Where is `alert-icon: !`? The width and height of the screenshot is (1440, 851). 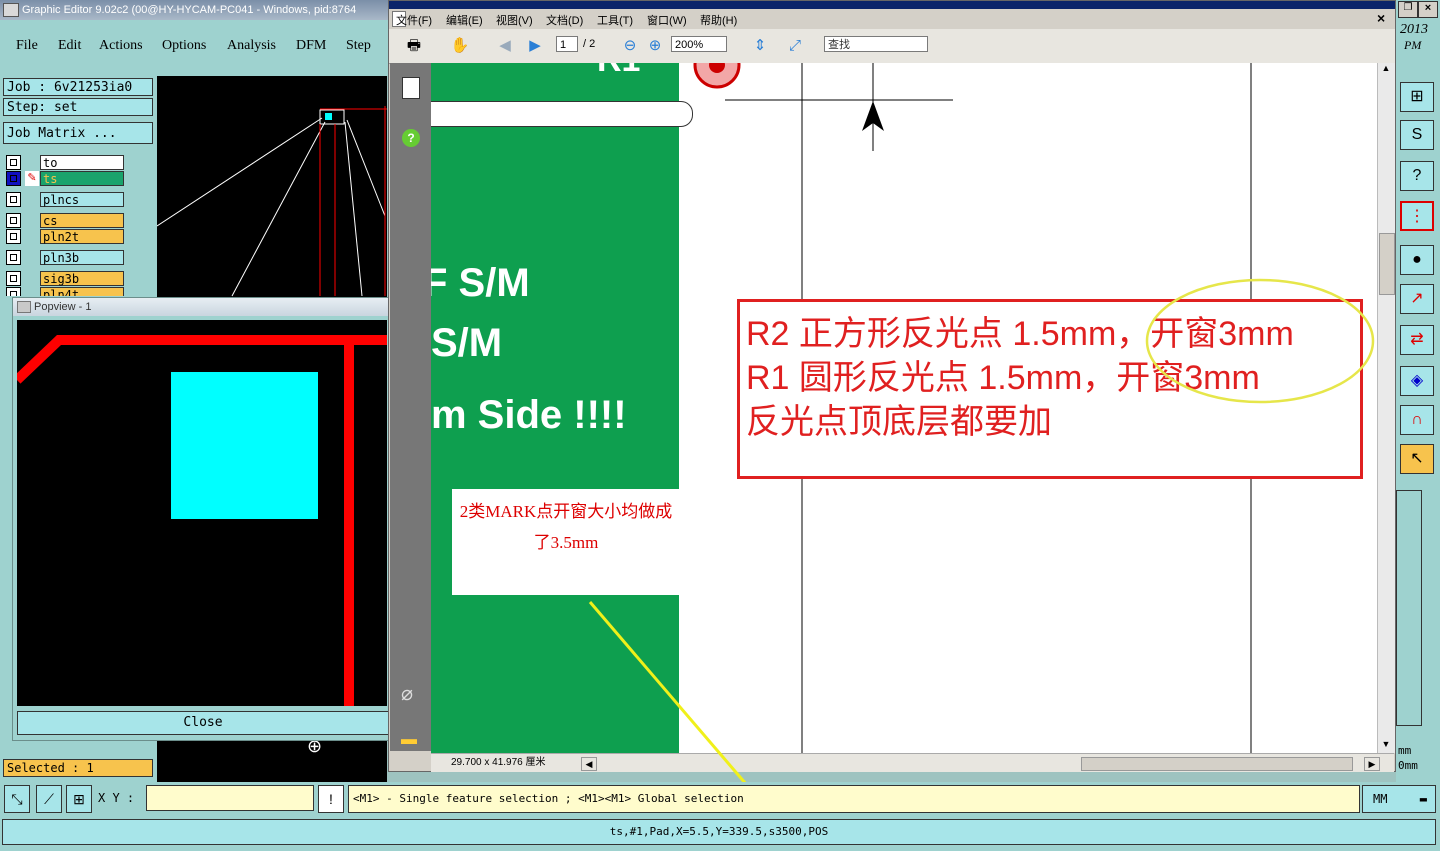 alert-icon: ! is located at coordinates (331, 799).